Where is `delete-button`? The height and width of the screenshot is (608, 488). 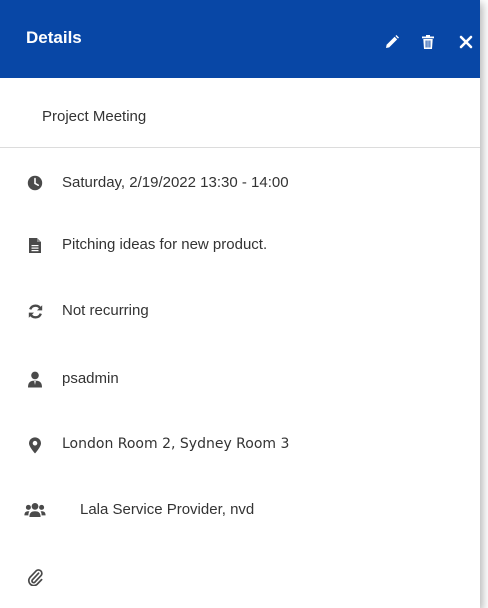 delete-button is located at coordinates (428, 42).